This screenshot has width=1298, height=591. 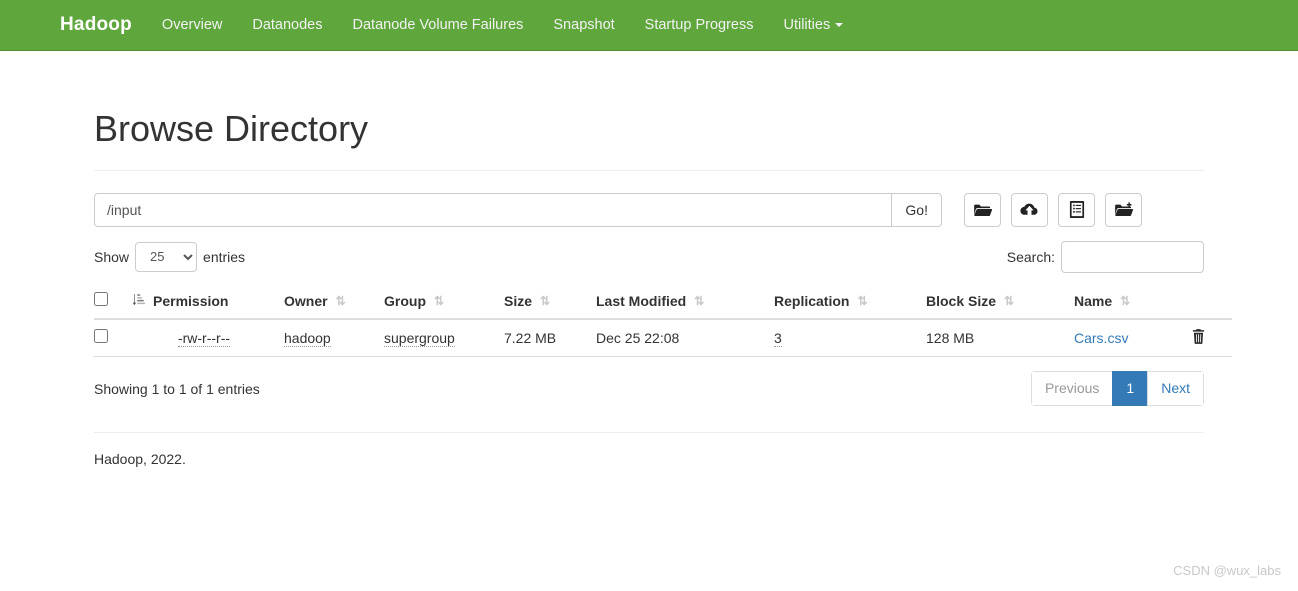 I want to click on cell-name: Cars.csv, so click(x=1133, y=337).